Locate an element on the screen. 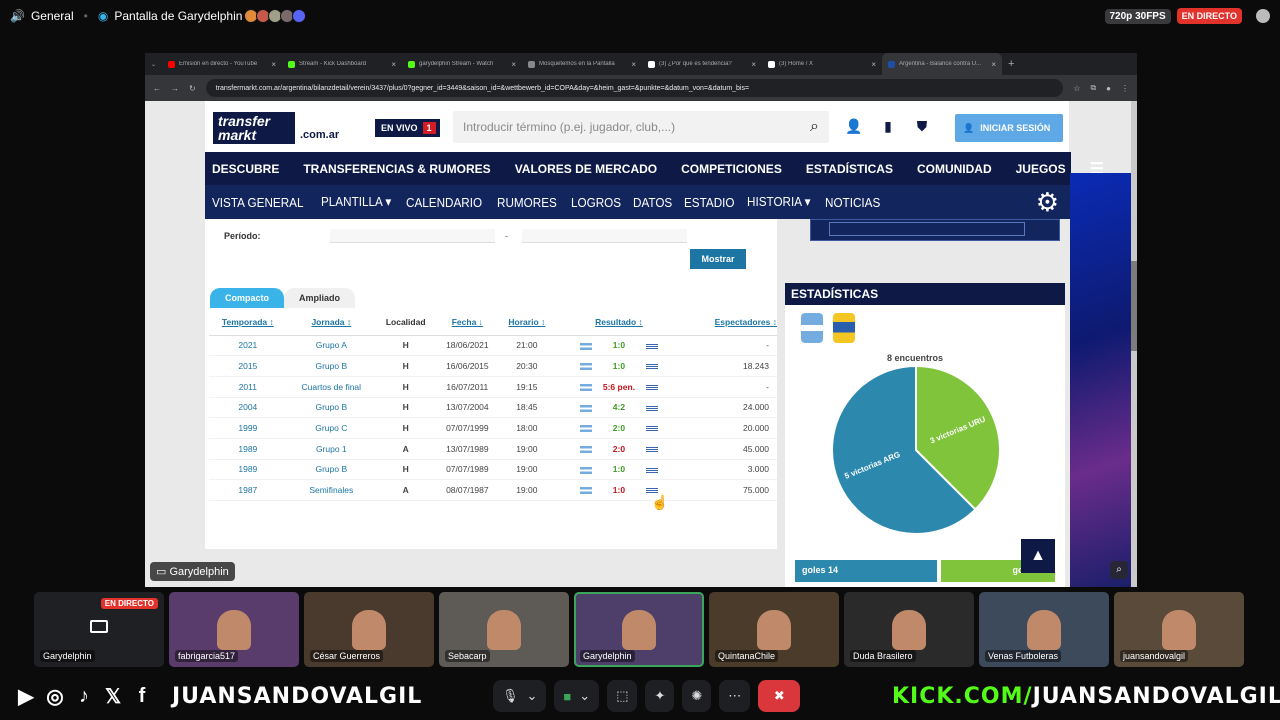 Image resolution: width=1280 pixels, height=720 pixels. participant-tile: QuintanaChile is located at coordinates (774, 629).